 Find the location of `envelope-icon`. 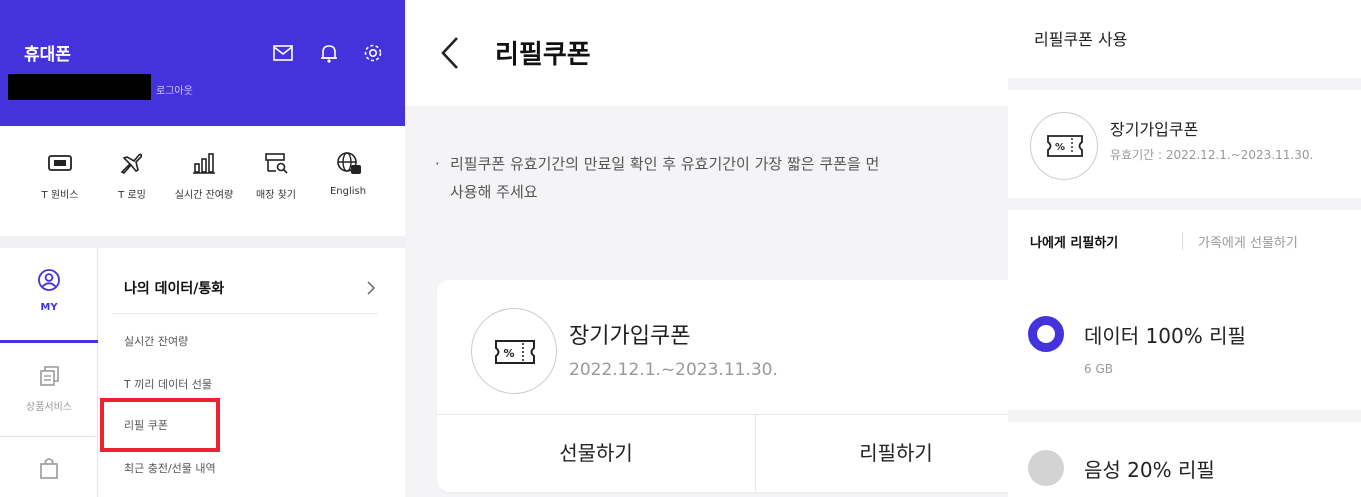

envelope-icon is located at coordinates (283, 53).